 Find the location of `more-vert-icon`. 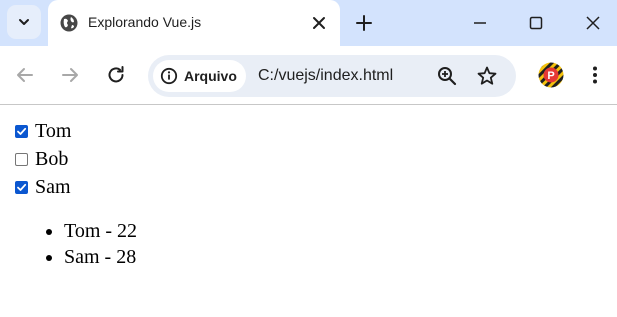

more-vert-icon is located at coordinates (595, 75).